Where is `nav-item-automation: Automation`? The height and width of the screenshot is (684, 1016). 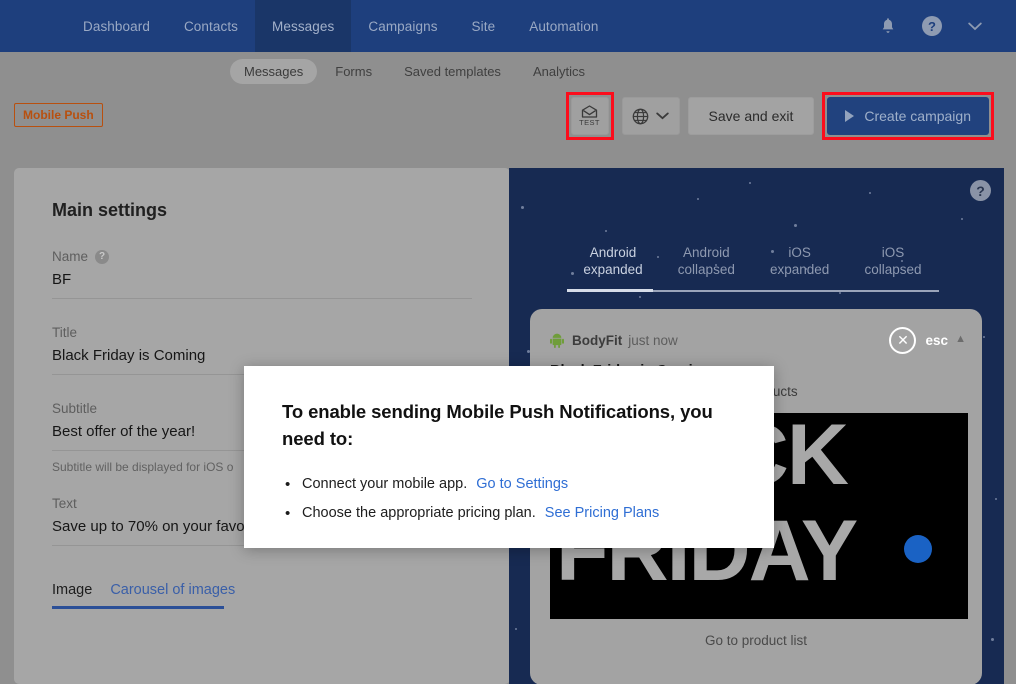 nav-item-automation: Automation is located at coordinates (563, 26).